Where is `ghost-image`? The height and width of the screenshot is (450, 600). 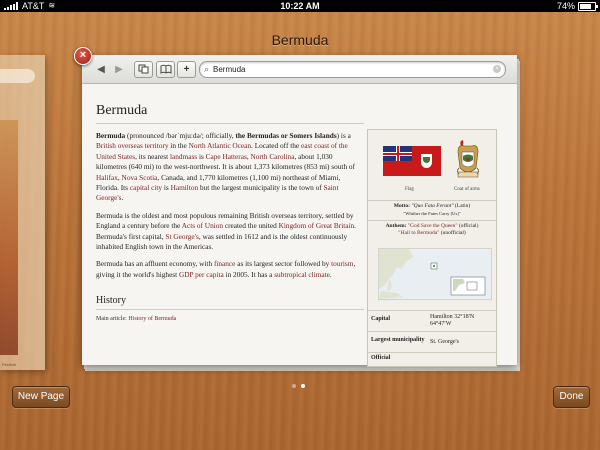 ghost-image is located at coordinates (9, 237).